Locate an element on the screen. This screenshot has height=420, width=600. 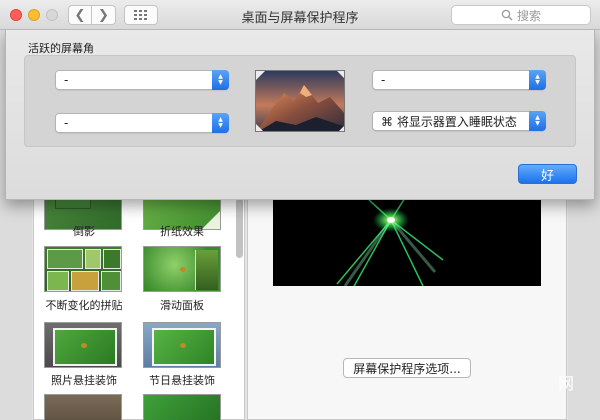
search-icon is located at coordinates (507, 15).